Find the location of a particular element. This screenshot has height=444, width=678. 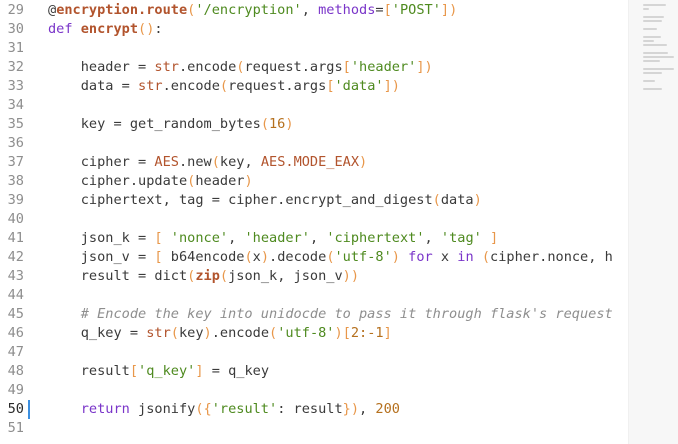

code-line: 38 cipher.update(header) is located at coordinates (314, 181).